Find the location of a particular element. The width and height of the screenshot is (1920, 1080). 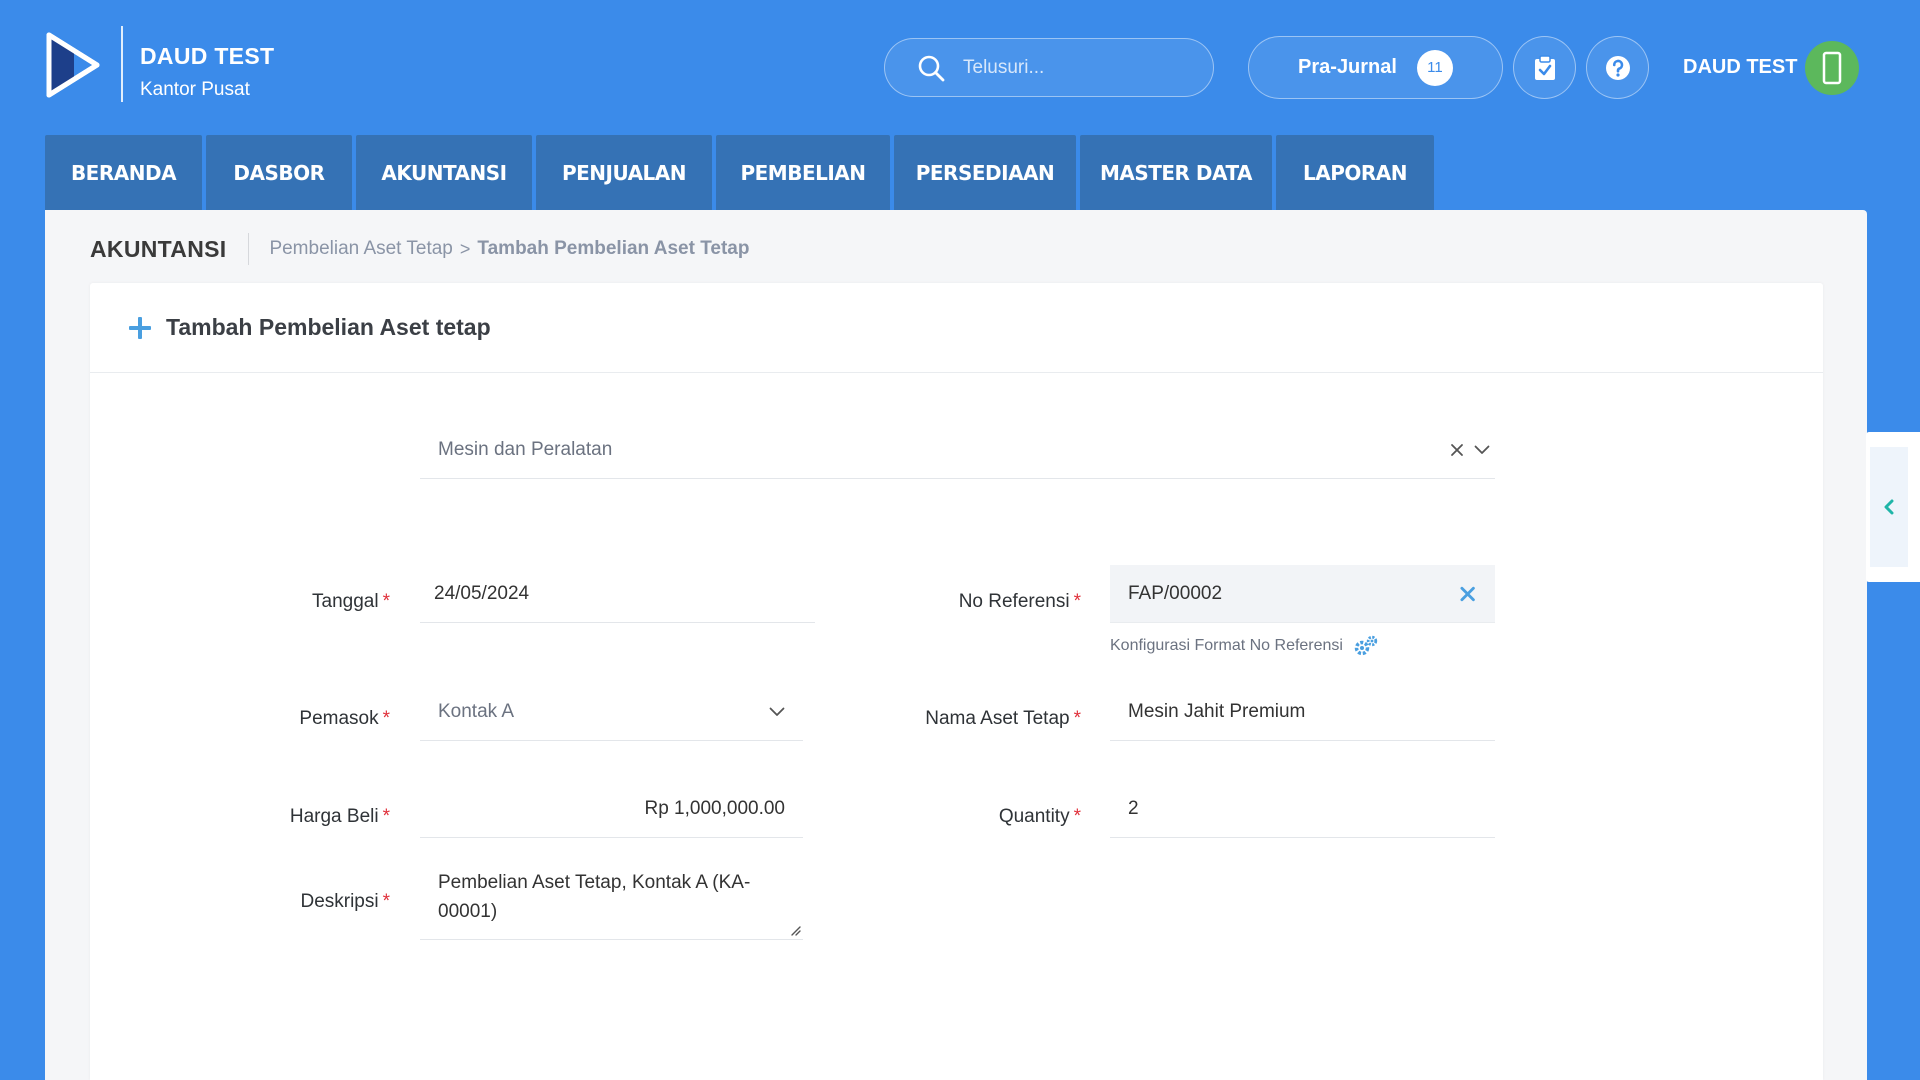

question-circle-icon is located at coordinates (1617, 67).